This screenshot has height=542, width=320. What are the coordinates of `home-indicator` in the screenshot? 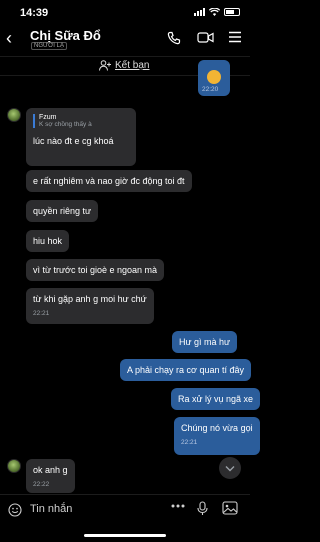 It's located at (125, 535).